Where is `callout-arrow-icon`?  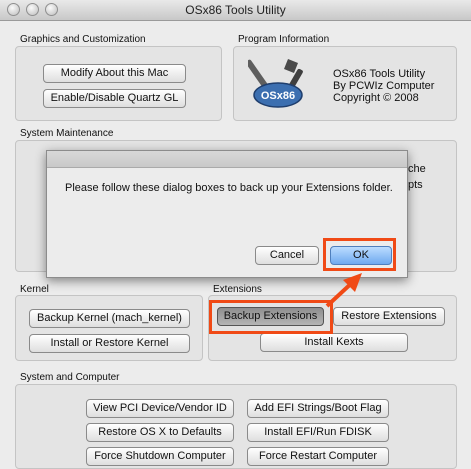 callout-arrow-icon is located at coordinates (343, 290).